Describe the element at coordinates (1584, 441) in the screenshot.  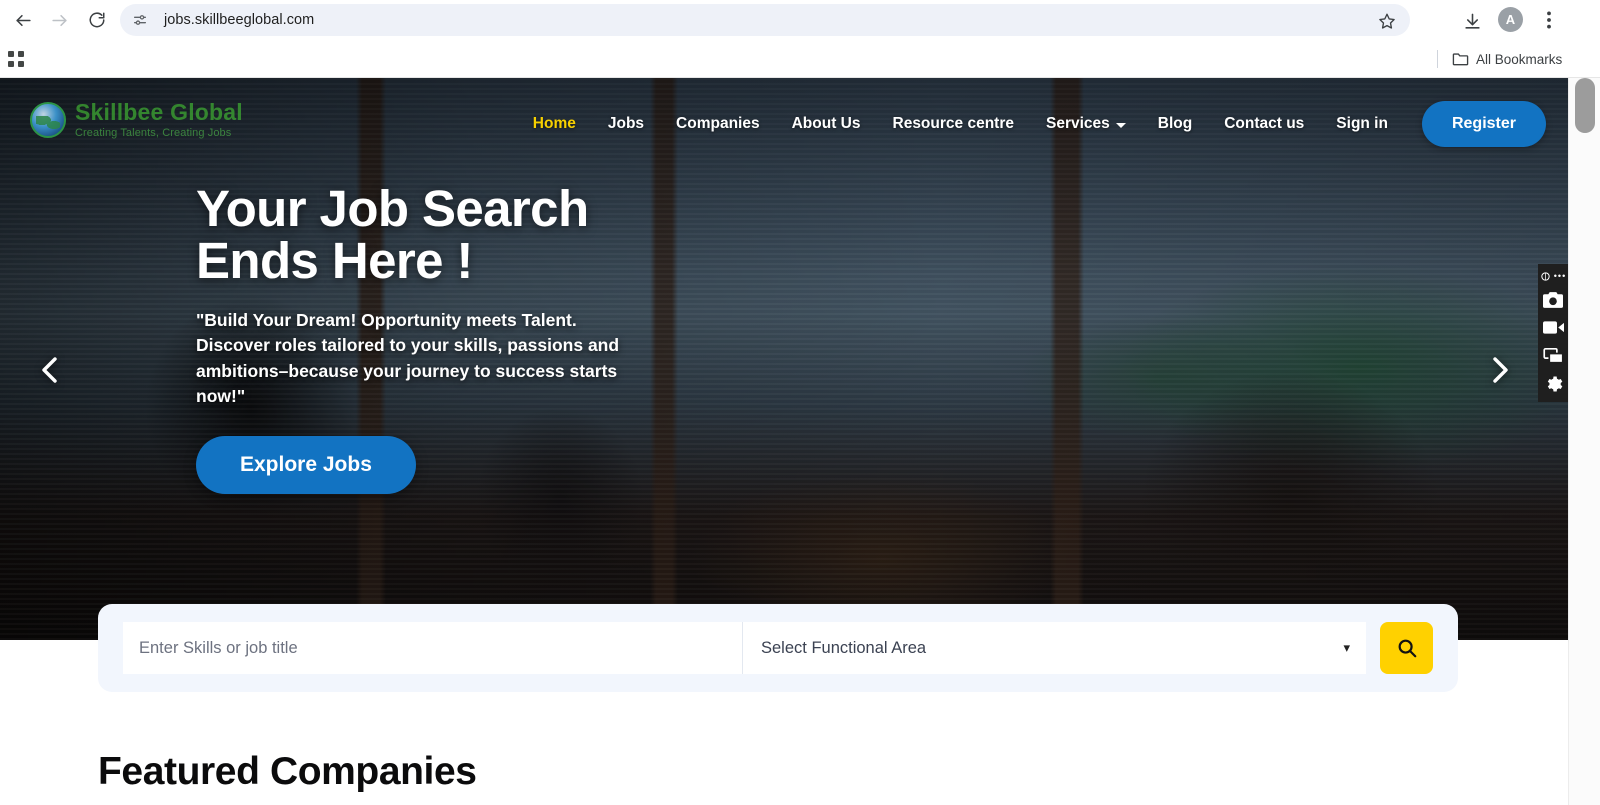
I see `page-scrollbar` at that location.